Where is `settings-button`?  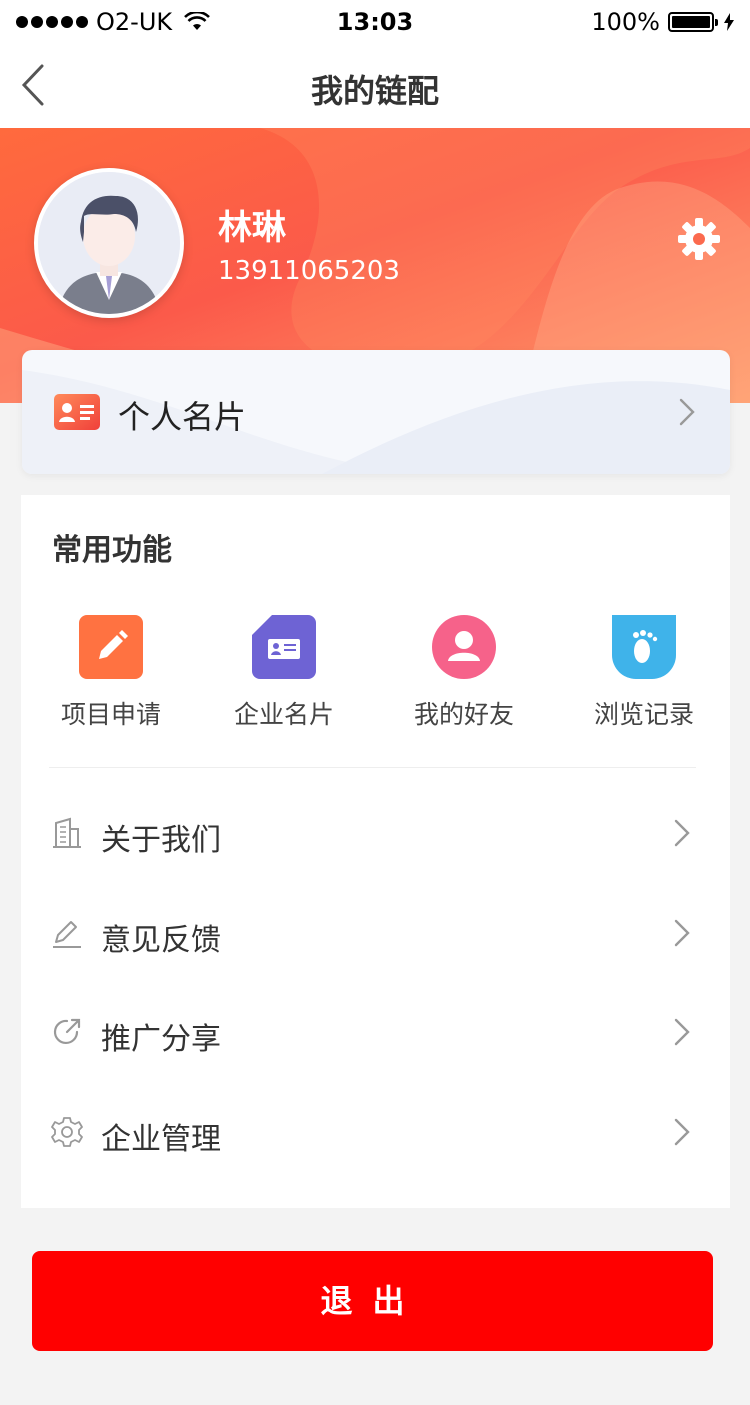
settings-button is located at coordinates (699, 239).